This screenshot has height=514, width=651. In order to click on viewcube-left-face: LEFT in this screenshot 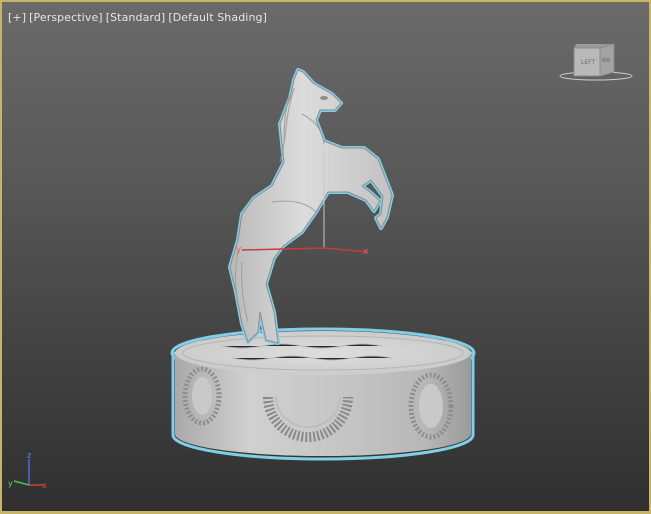, I will do `click(588, 62)`.